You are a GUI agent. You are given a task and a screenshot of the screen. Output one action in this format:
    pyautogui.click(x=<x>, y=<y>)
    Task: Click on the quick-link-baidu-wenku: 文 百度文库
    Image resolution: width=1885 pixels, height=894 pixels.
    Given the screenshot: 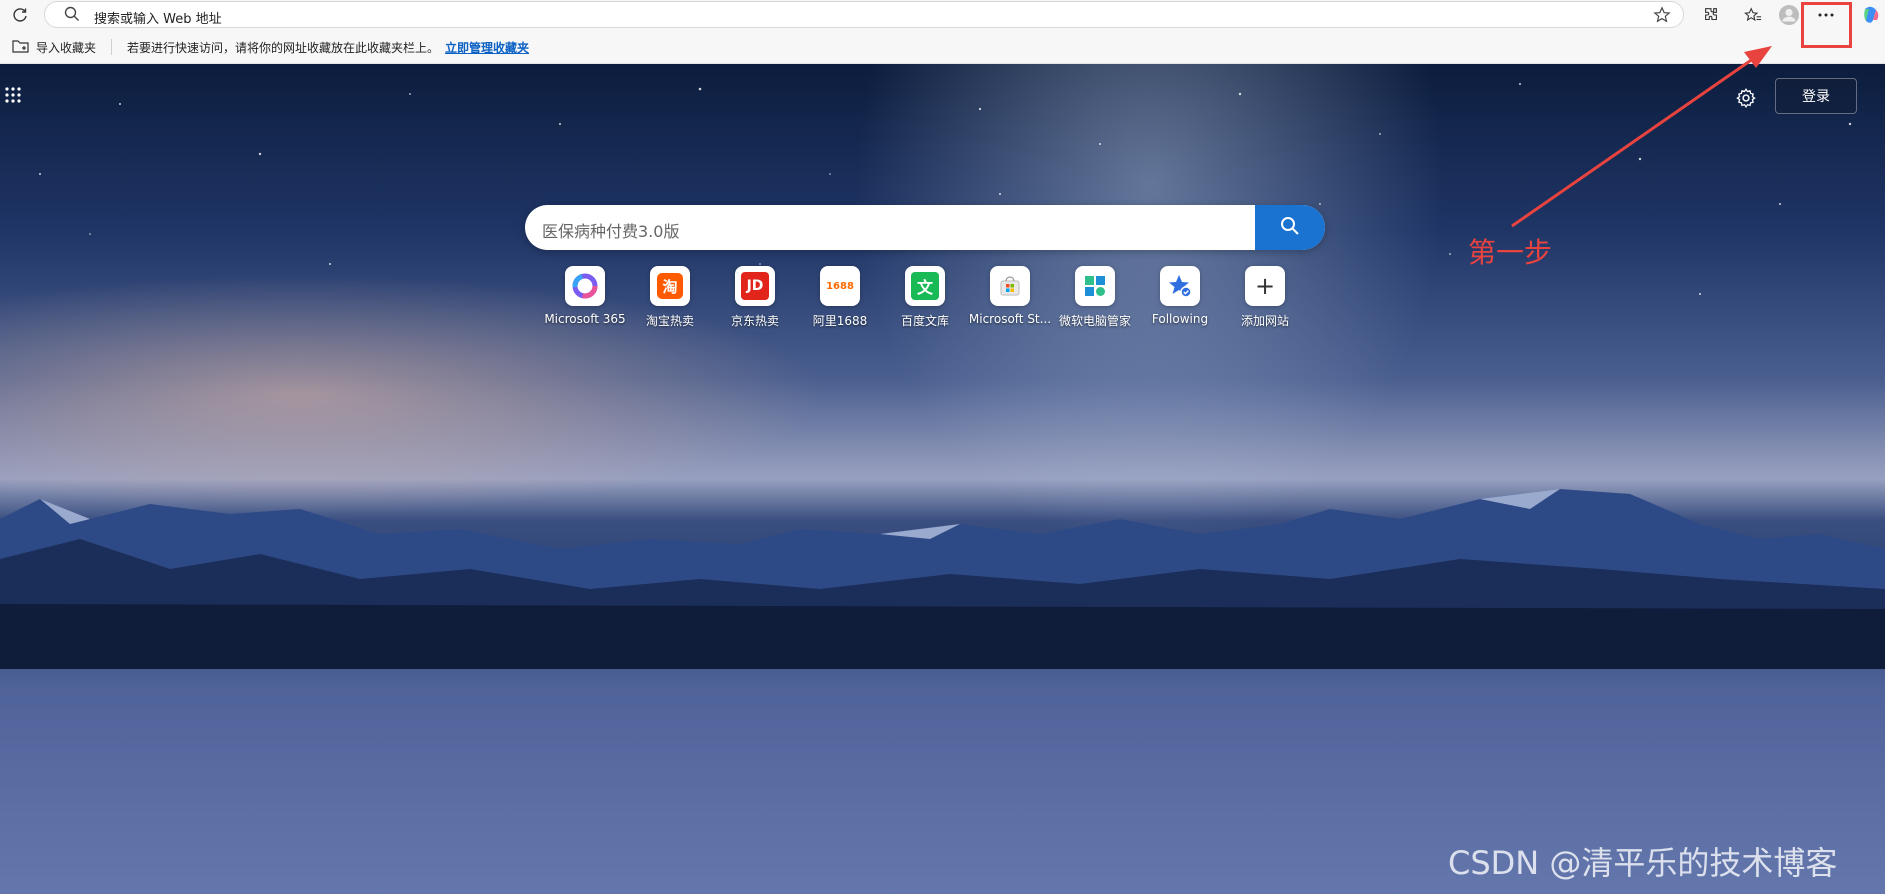 What is the action you would take?
    pyautogui.click(x=925, y=297)
    